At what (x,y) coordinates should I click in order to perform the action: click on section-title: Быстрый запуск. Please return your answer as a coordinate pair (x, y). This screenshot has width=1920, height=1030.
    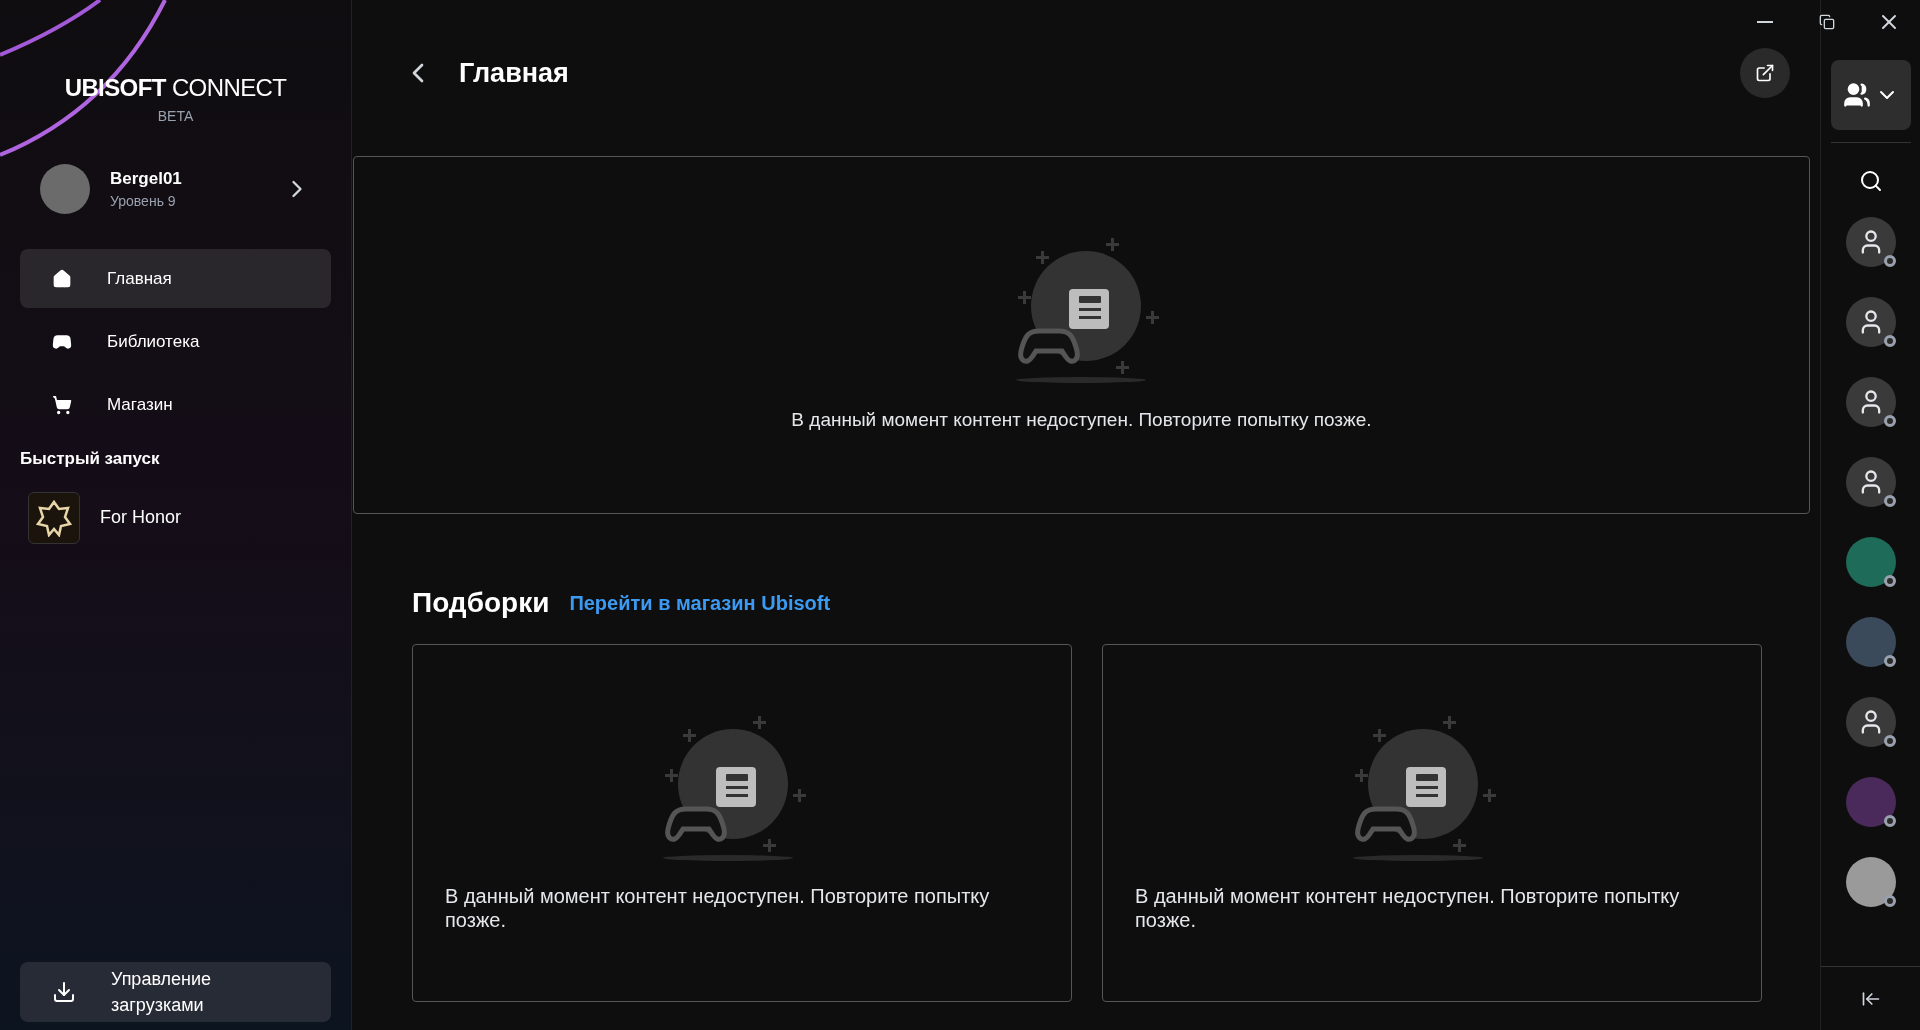
    Looking at the image, I should click on (90, 459).